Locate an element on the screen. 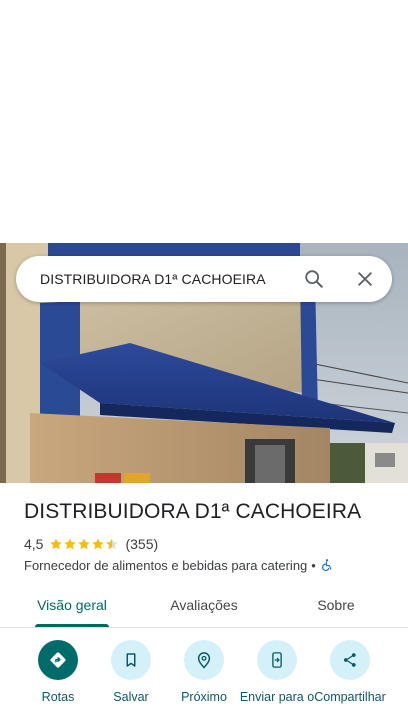 The height and width of the screenshot is (726, 408). share-icon is located at coordinates (350, 660).